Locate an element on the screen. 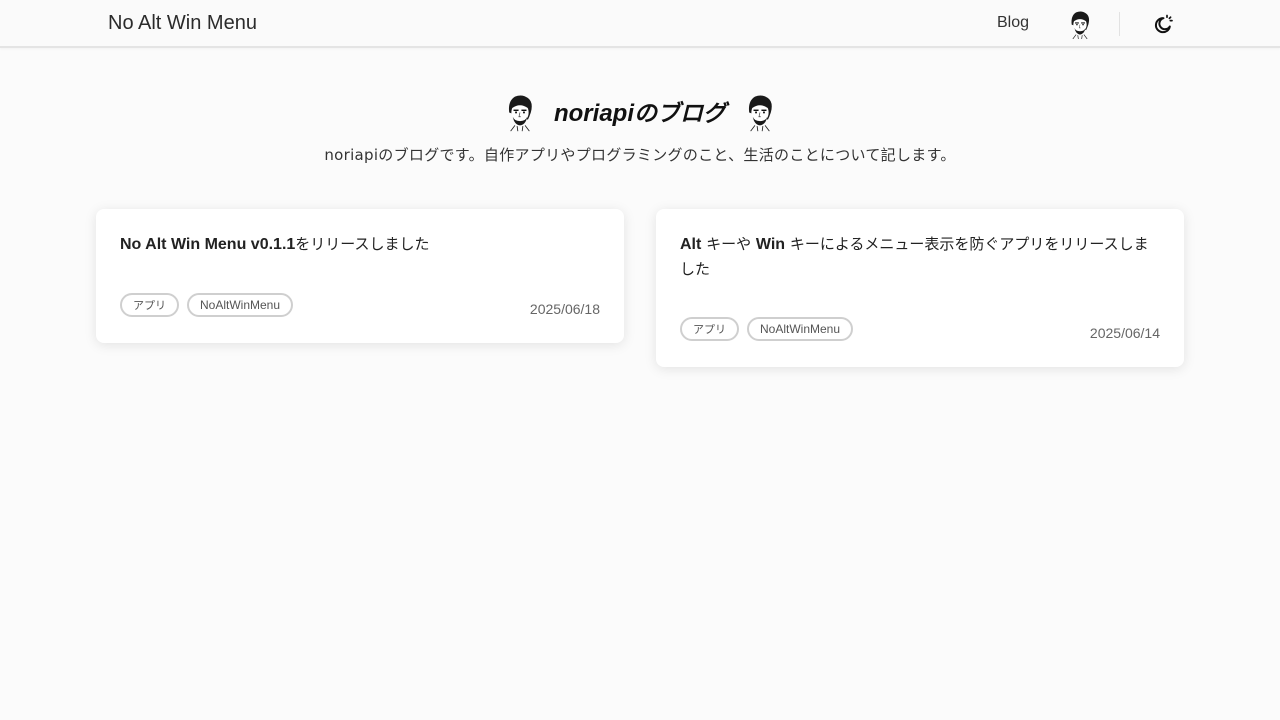  post-title-bold: No Alt Win Menu v0.1.1 is located at coordinates (208, 244).